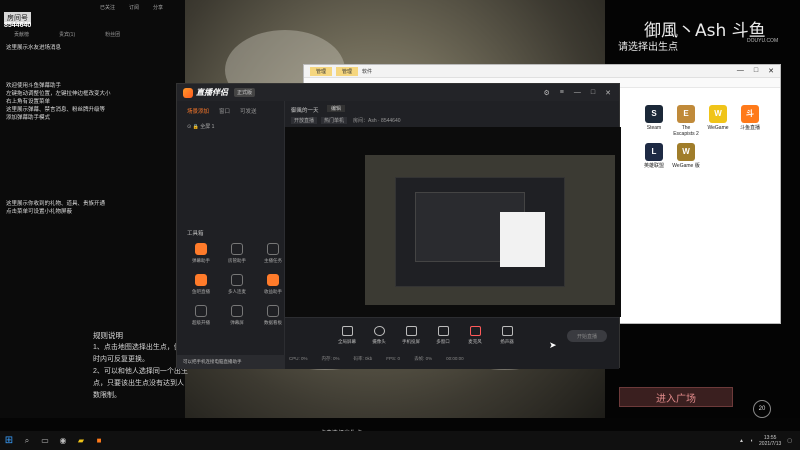 Image resolution: width=800 pixels, height=450 pixels. What do you see at coordinates (231, 362) in the screenshot?
I see `phone-connect-notice: 可以把手机连接电脑直播助手` at bounding box center [231, 362].